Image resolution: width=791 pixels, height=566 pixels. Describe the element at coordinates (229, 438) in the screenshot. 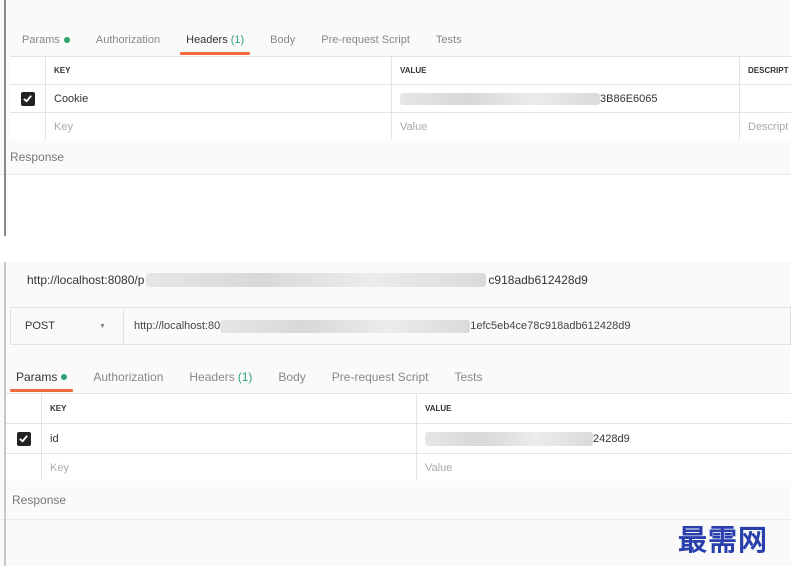

I see `key-field: id` at that location.